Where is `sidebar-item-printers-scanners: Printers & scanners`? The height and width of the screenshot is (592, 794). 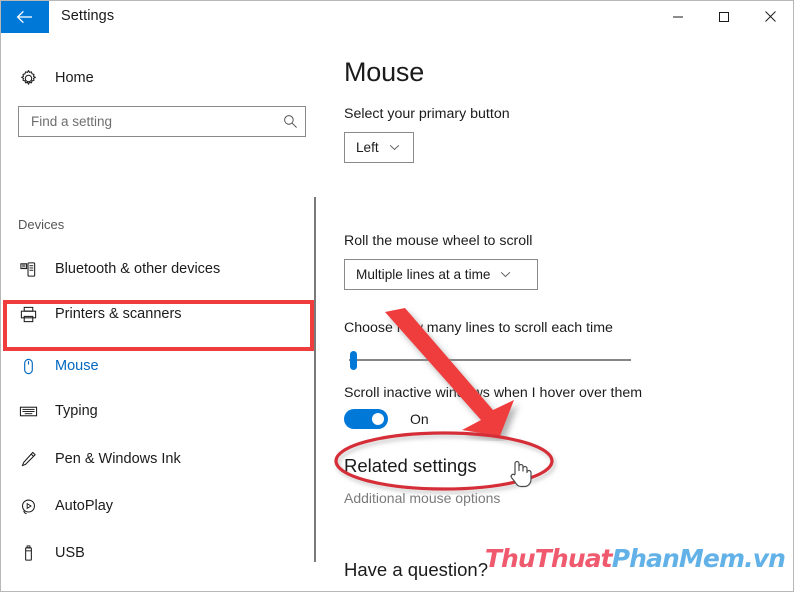
sidebar-item-printers-scanners: Printers & scanners is located at coordinates (151, 314).